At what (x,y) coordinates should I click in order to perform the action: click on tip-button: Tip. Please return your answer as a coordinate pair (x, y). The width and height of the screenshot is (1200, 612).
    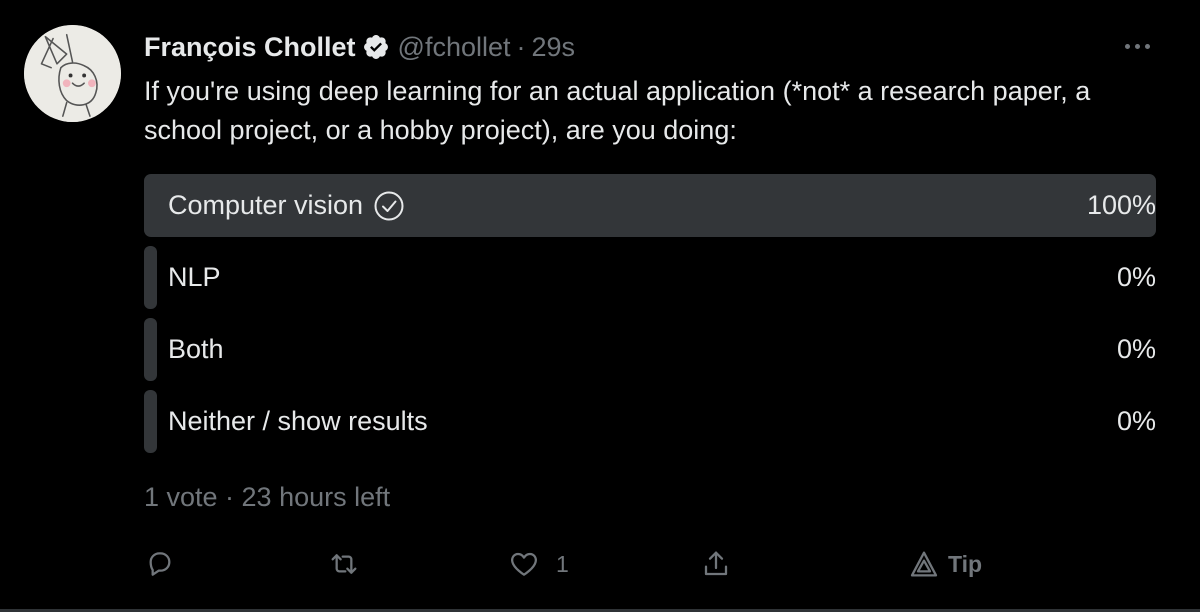
    Looking at the image, I should click on (945, 564).